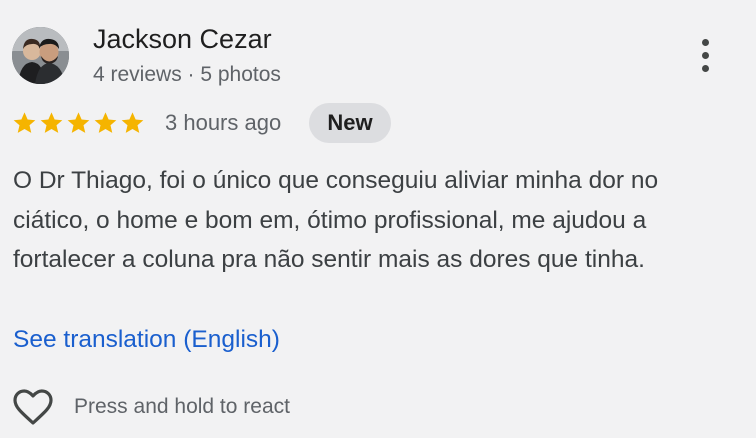  I want to click on more-vert-icon, so click(705, 55).